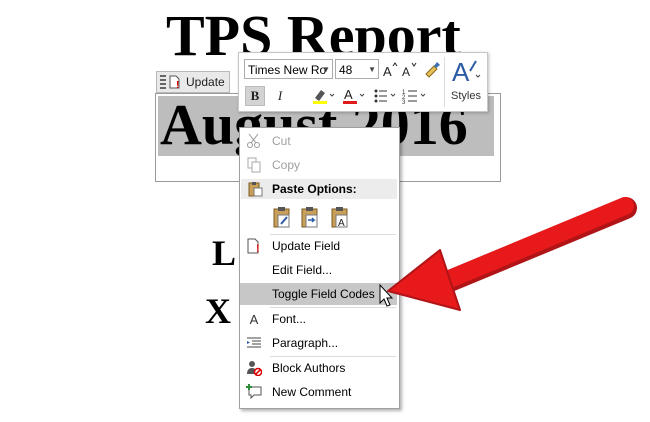  I want to click on red-arrow-icon, so click(512, 254).